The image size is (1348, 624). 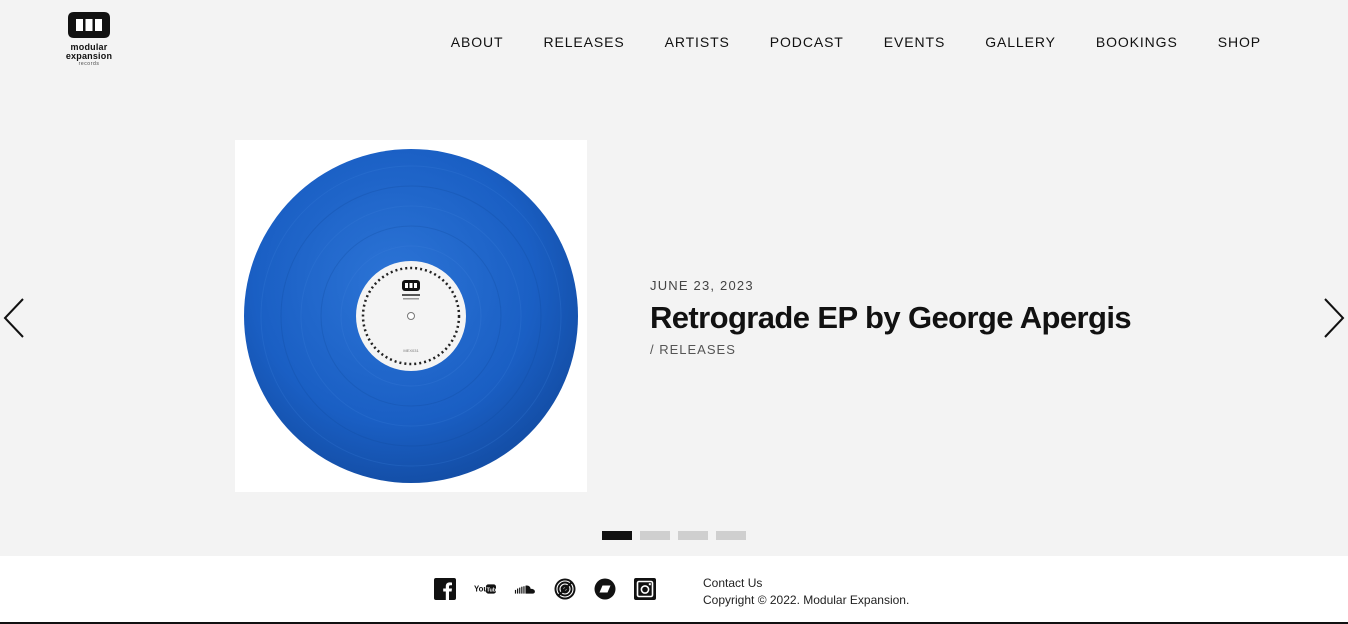 I want to click on chevron-left-icon, so click(x=13, y=318).